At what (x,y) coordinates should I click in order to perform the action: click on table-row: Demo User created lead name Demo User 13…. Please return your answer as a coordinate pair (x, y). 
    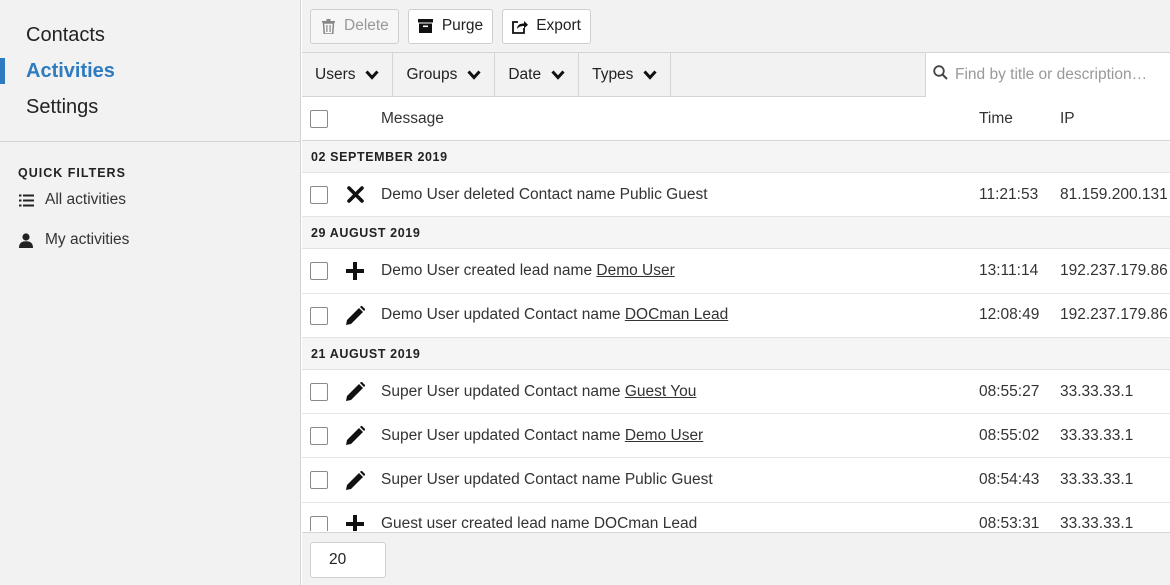
    Looking at the image, I should click on (736, 271).